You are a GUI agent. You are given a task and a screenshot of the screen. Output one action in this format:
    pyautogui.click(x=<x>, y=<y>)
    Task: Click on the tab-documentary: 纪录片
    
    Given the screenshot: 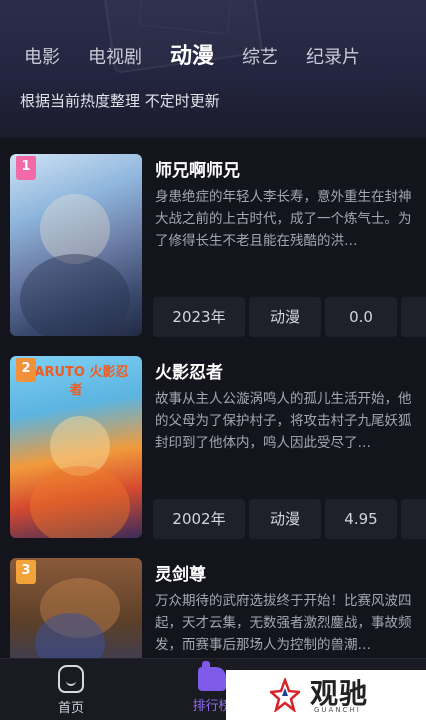 What is the action you would take?
    pyautogui.click(x=333, y=56)
    